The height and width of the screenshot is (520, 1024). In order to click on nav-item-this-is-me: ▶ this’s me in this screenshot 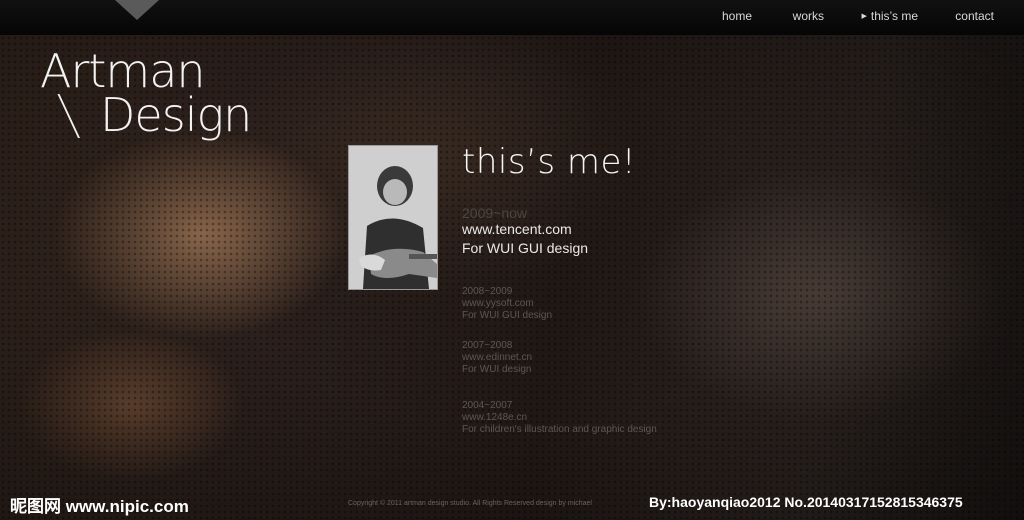, I will do `click(889, 16)`.